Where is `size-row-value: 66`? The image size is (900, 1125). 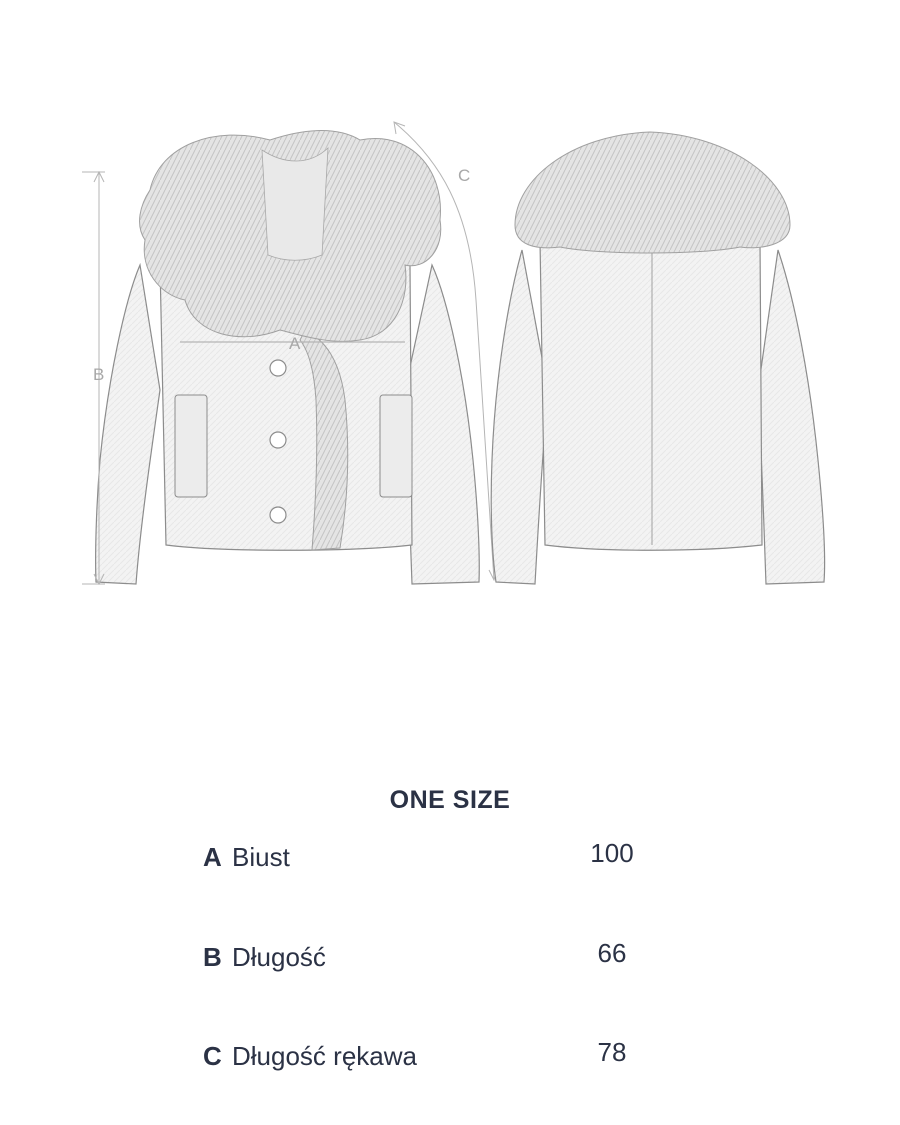 size-row-value: 66 is located at coordinates (612, 953).